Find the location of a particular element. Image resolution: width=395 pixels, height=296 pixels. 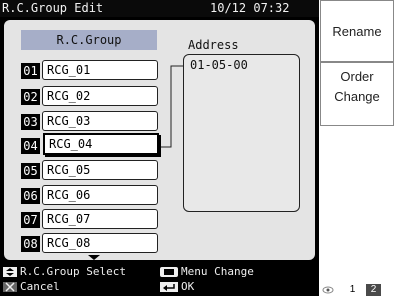

row-number: 07 is located at coordinates (30, 220).